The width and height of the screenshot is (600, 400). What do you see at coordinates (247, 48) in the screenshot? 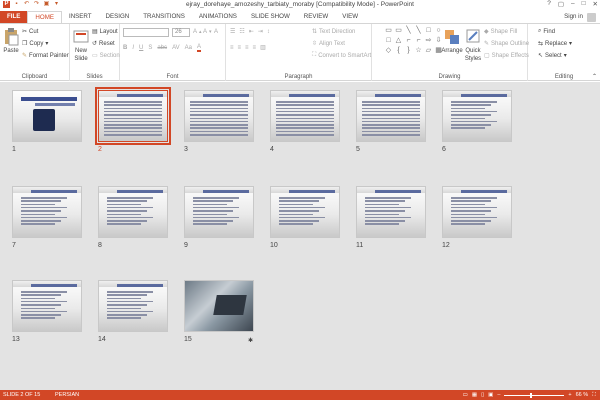
I see `align-right-icon: ≡` at bounding box center [247, 48].